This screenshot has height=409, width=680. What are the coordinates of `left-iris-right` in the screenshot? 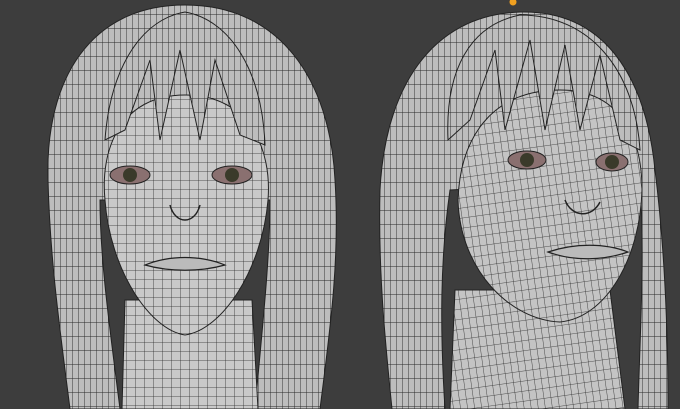 It's located at (232, 175).